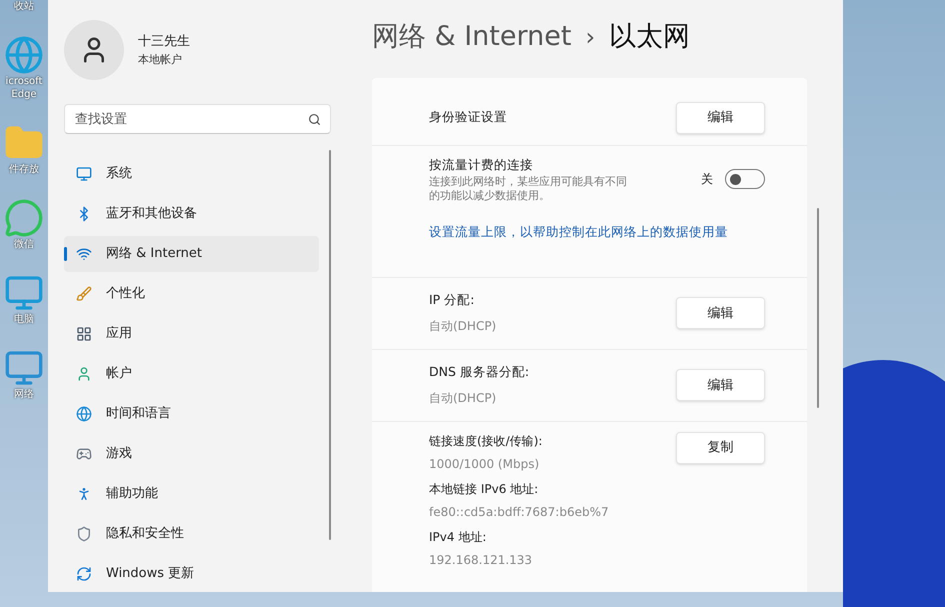 The width and height of the screenshot is (945, 607). I want to click on desktop-icon-label: 件存放, so click(24, 169).